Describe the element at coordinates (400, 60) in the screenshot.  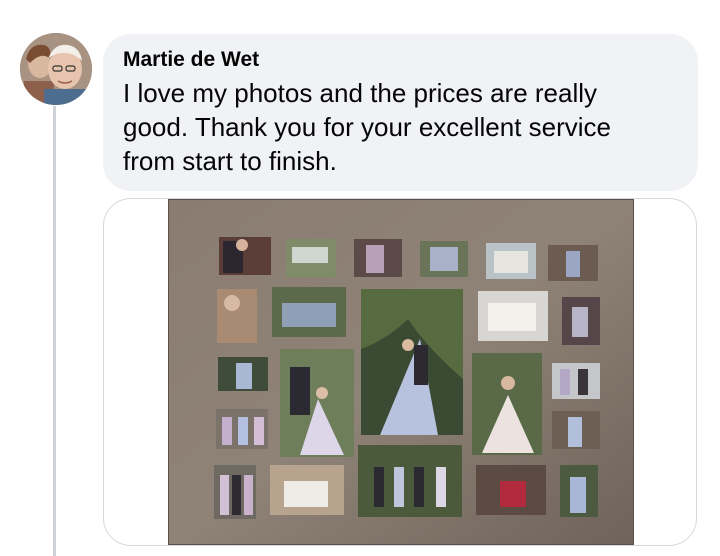
I see `comment-author: Martie de Wet` at that location.